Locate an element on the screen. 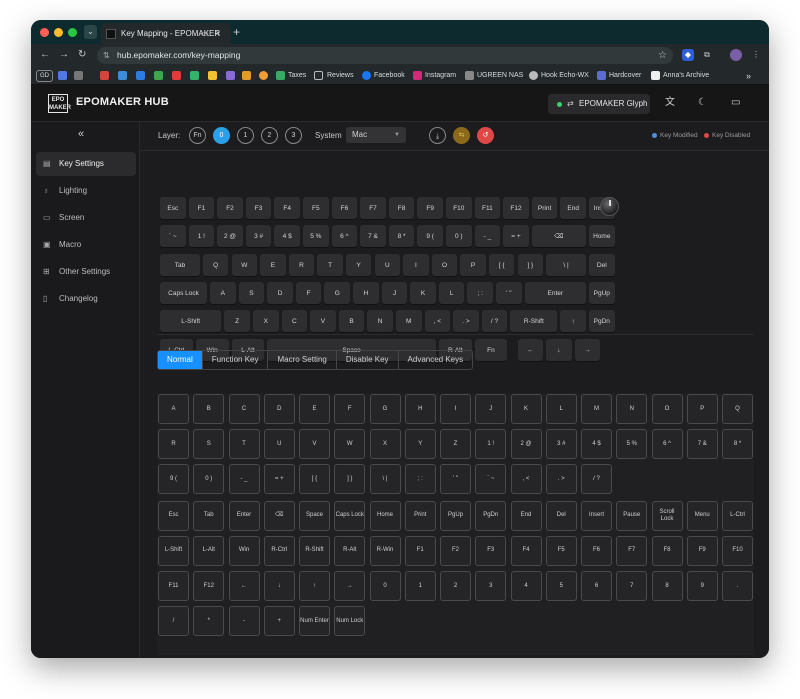 The image size is (800, 699). picker-key: F6 is located at coordinates (596, 550).